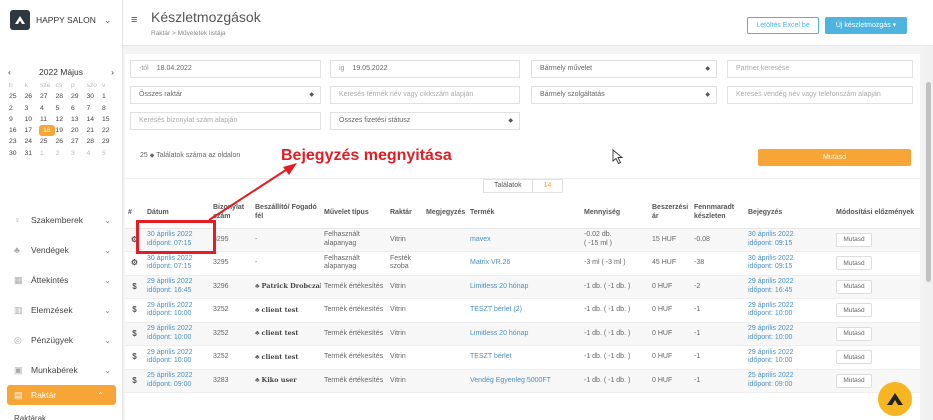 The image size is (933, 420). I want to click on calendar-prev-icon: ‹, so click(9, 72).